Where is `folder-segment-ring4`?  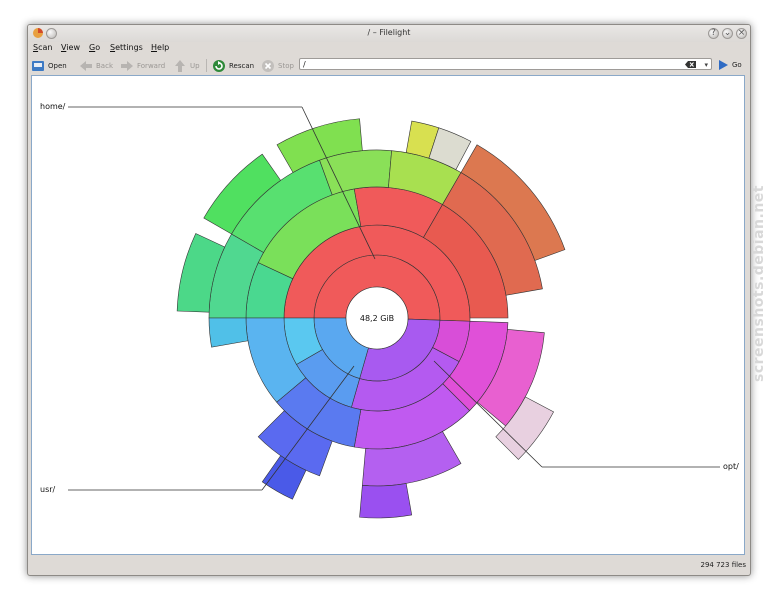
folder-segment-ring4 is located at coordinates (228, 332).